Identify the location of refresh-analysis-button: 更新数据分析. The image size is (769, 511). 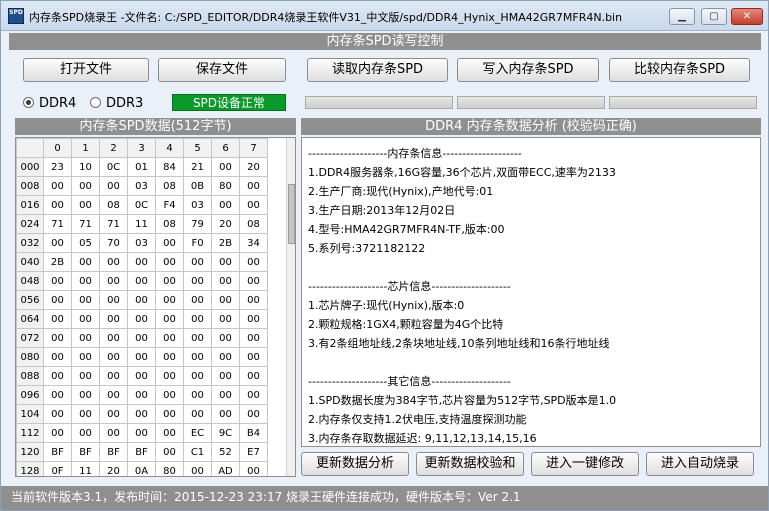
(355, 464).